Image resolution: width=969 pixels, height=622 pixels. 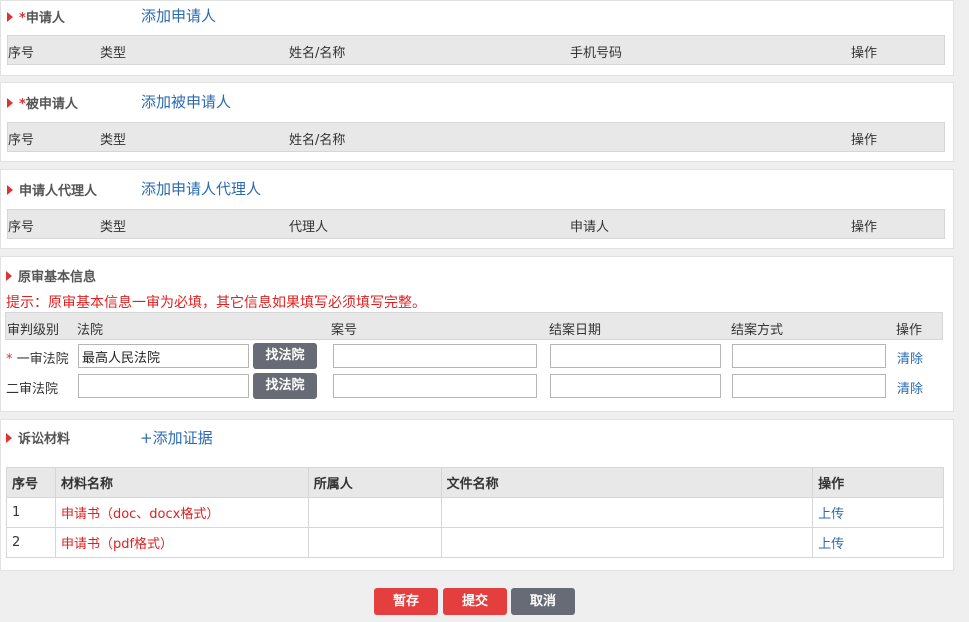 I want to click on material-name: 申请书（pdf格式）, so click(x=181, y=542).